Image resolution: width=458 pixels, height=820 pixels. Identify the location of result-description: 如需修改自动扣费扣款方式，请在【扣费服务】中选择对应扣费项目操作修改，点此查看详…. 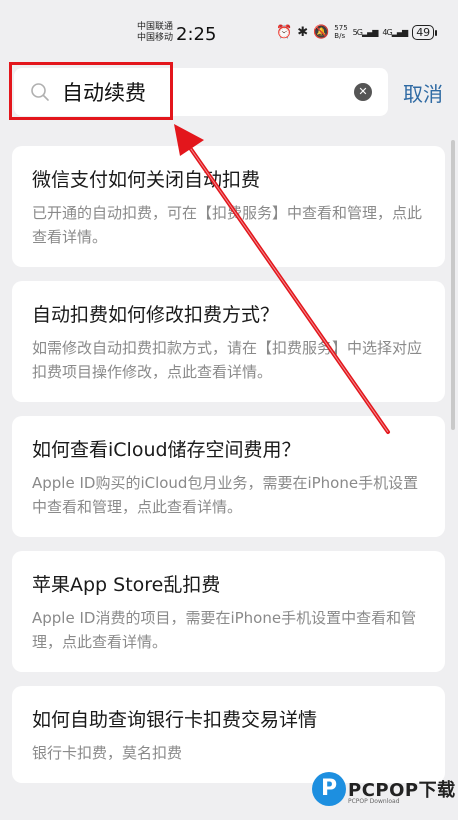
(227, 360).